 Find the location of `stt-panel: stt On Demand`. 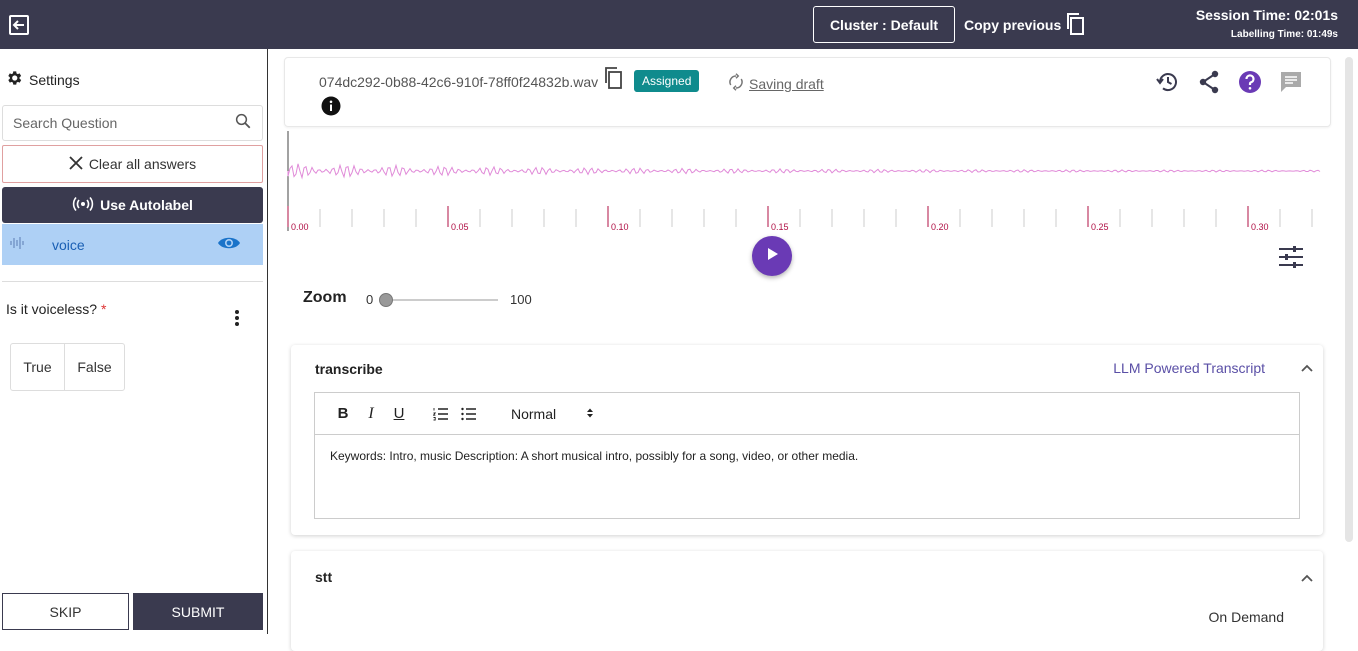

stt-panel: stt On Demand is located at coordinates (807, 601).